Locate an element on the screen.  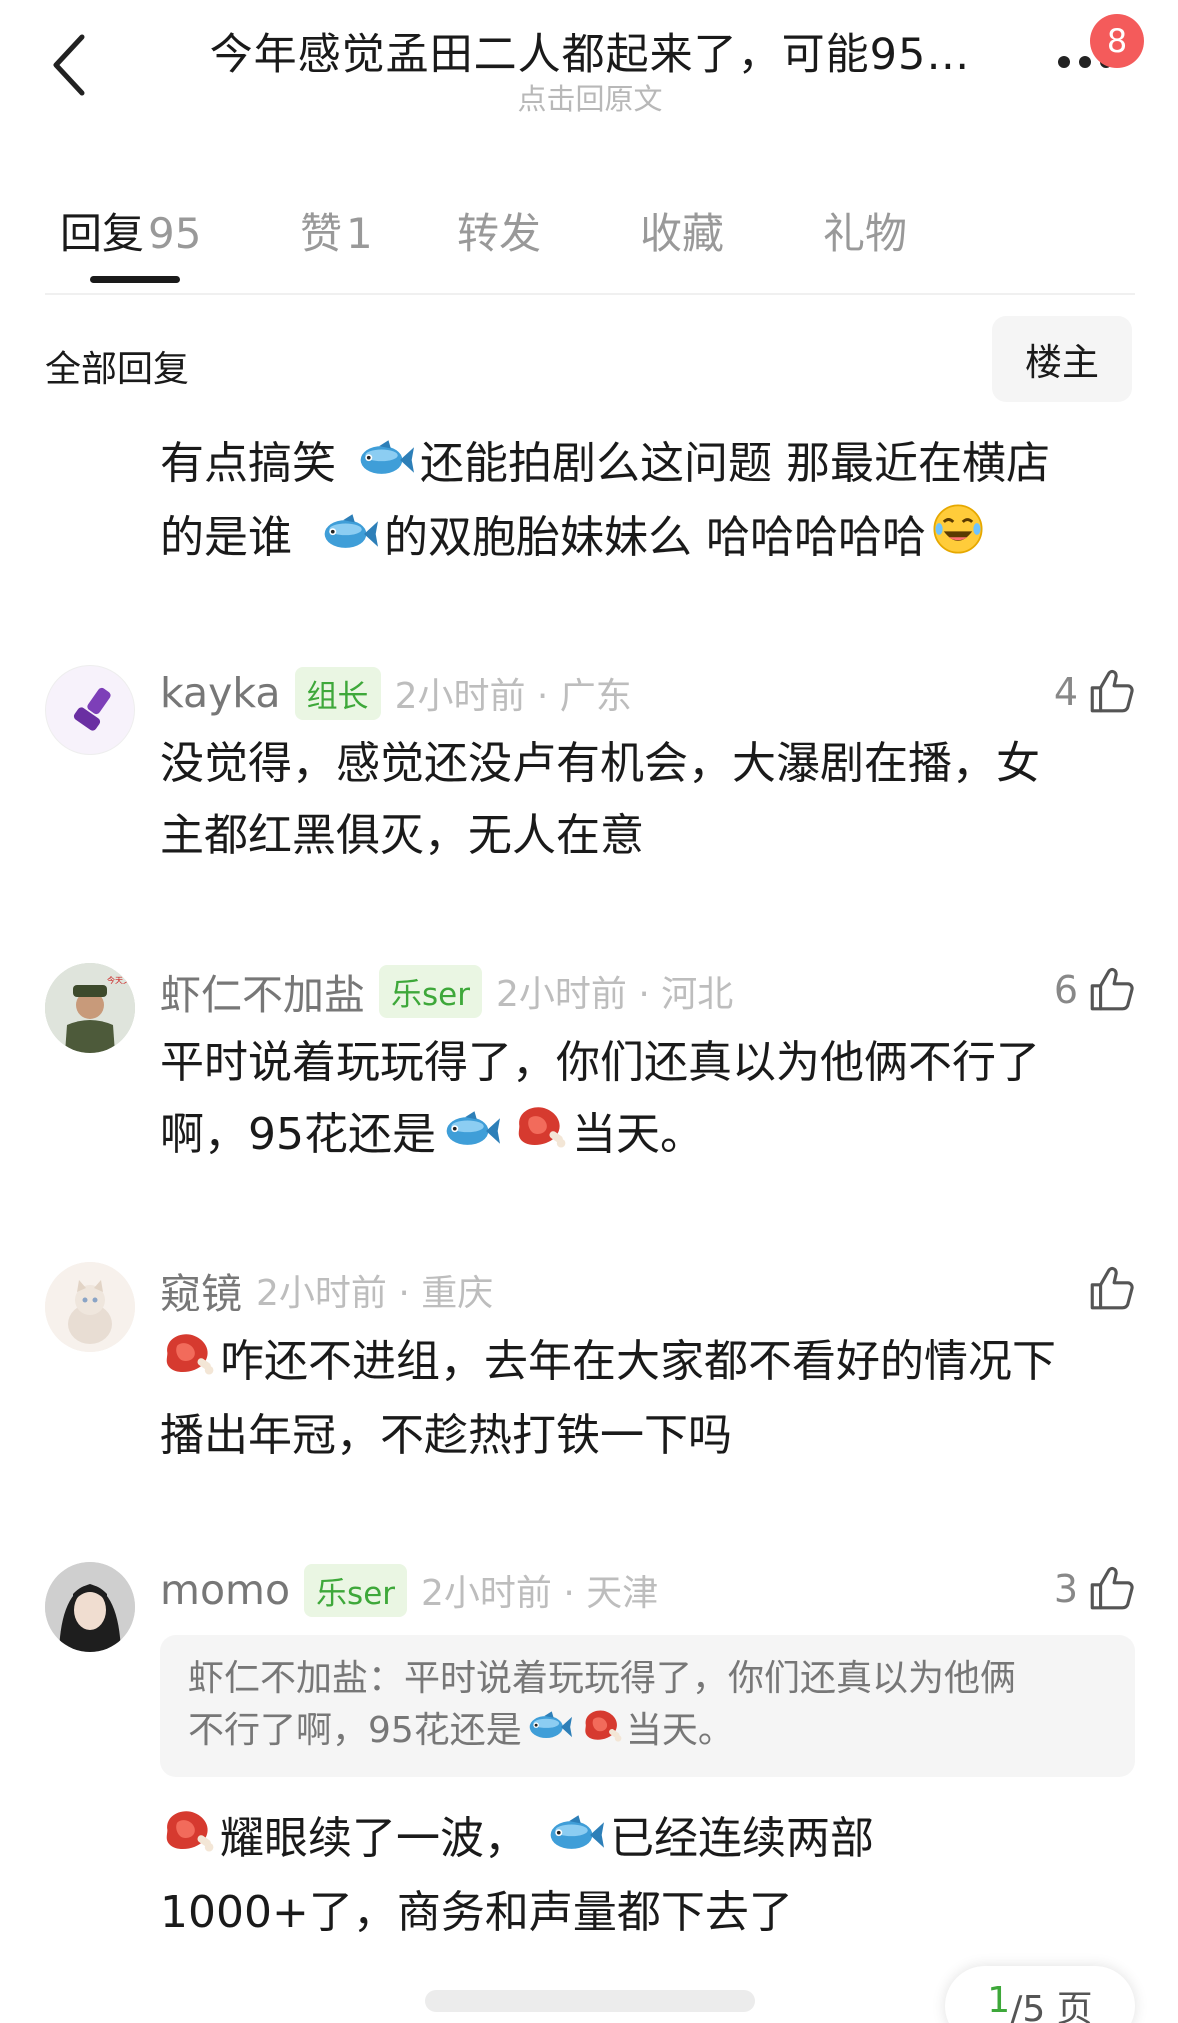
comment-body: 有点搞笑 还能拍剧么这问题 那最近在横店 的是谁 的双胞胎妹妹么 哈哈哈哈哈 is located at coordinates (650, 502).